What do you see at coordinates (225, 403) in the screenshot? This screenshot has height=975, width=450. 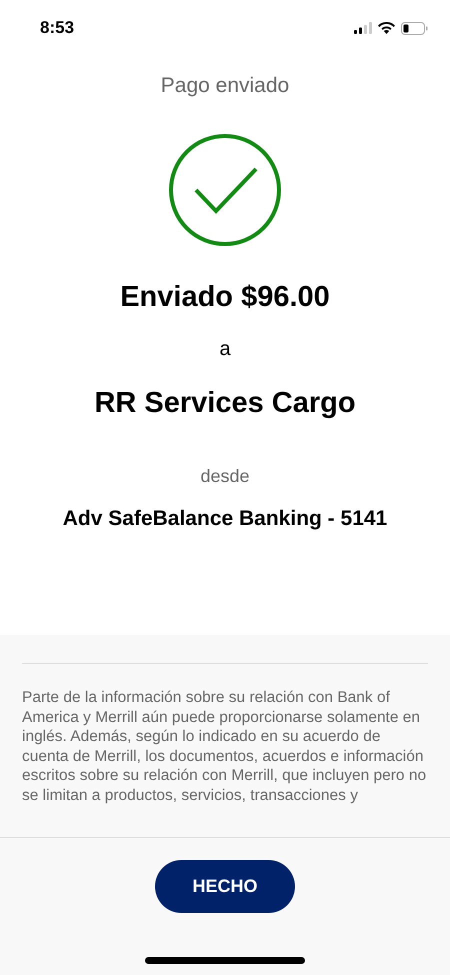 I see `payee-name: RR Services Cargo` at bounding box center [225, 403].